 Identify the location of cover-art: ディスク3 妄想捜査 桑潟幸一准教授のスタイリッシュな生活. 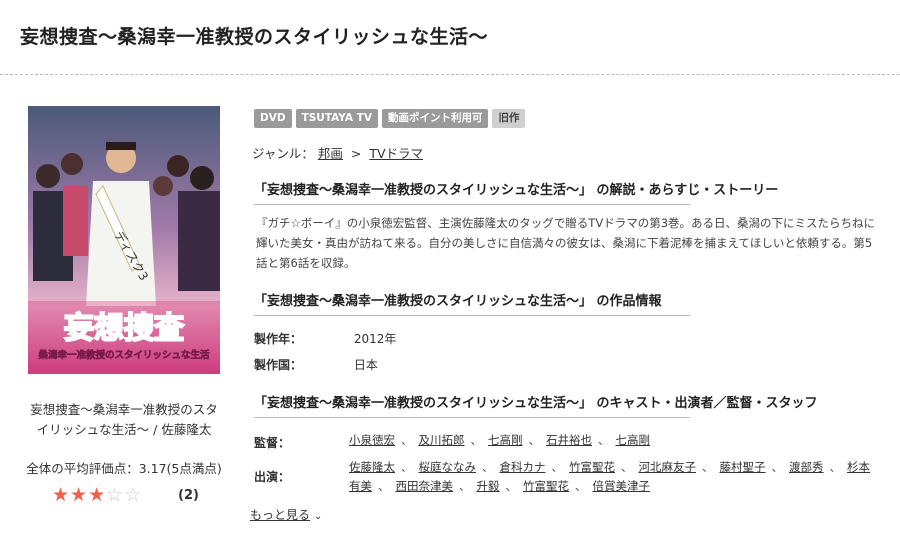
(124, 240).